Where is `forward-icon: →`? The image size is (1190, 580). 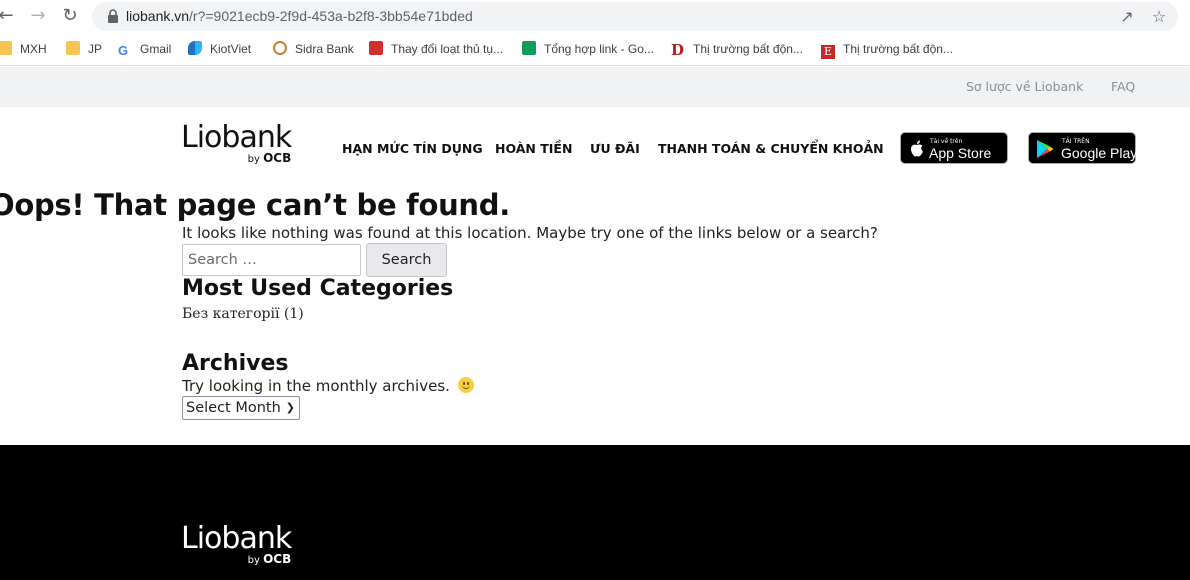 forward-icon: → is located at coordinates (38, 16).